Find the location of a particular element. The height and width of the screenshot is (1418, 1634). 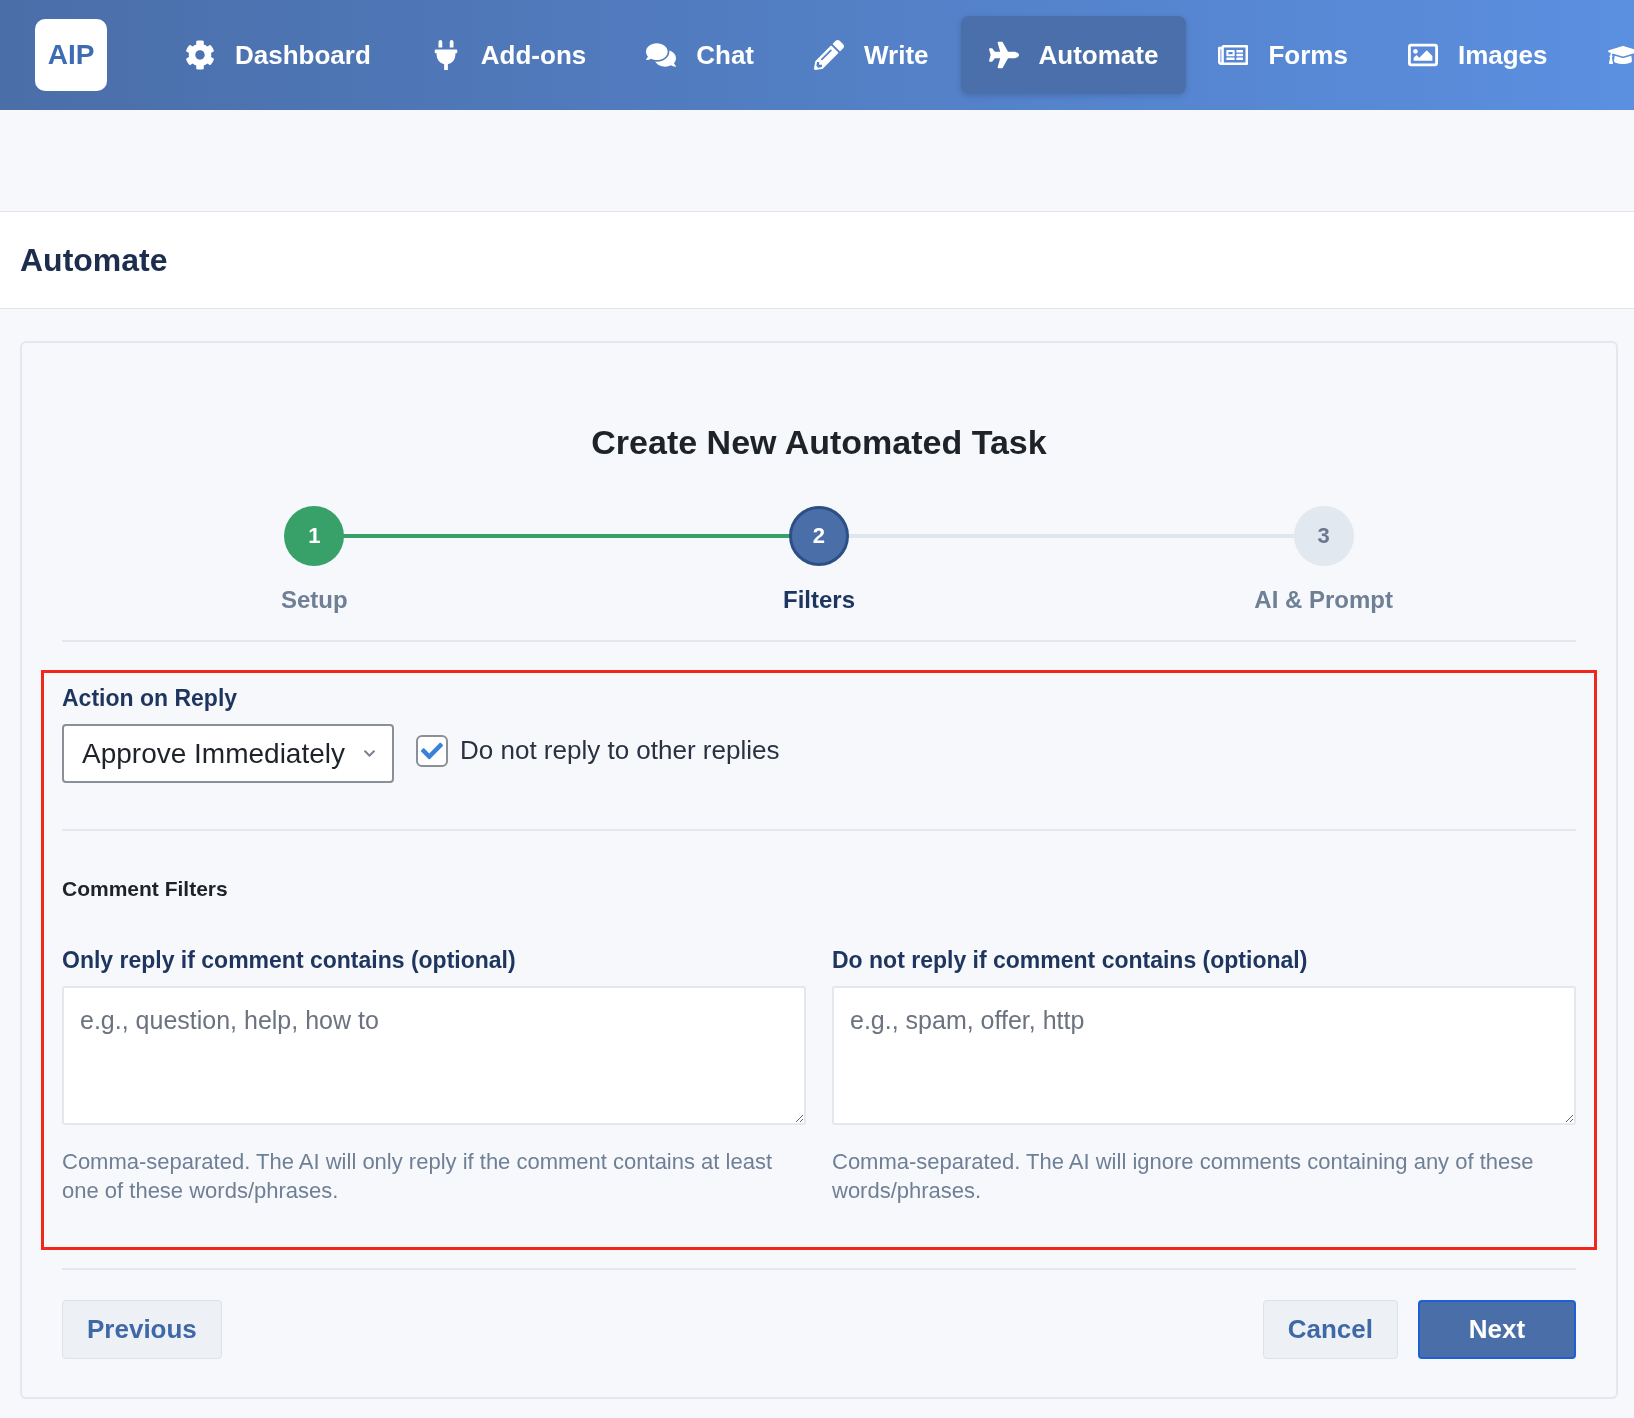

keywords-field: e.g., spam, offer, http is located at coordinates (1204, 1055).